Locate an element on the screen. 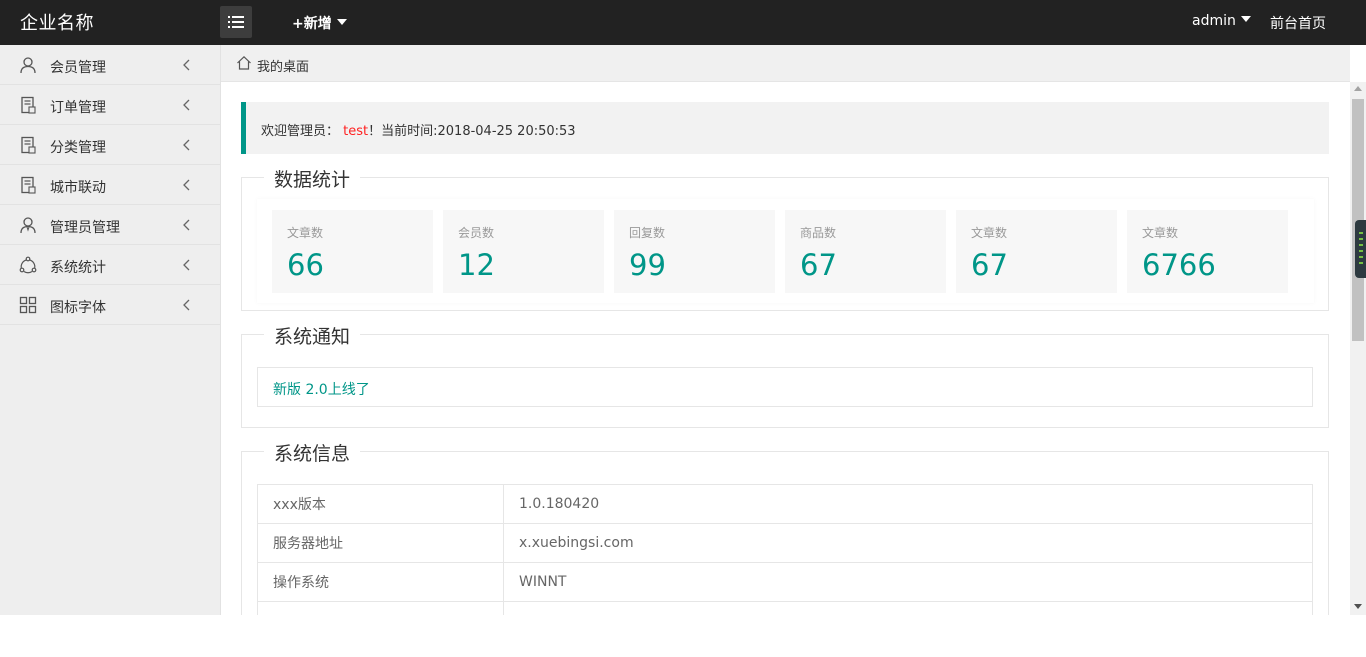 This screenshot has height=657, width=1366. user-icon is located at coordinates (28, 65).